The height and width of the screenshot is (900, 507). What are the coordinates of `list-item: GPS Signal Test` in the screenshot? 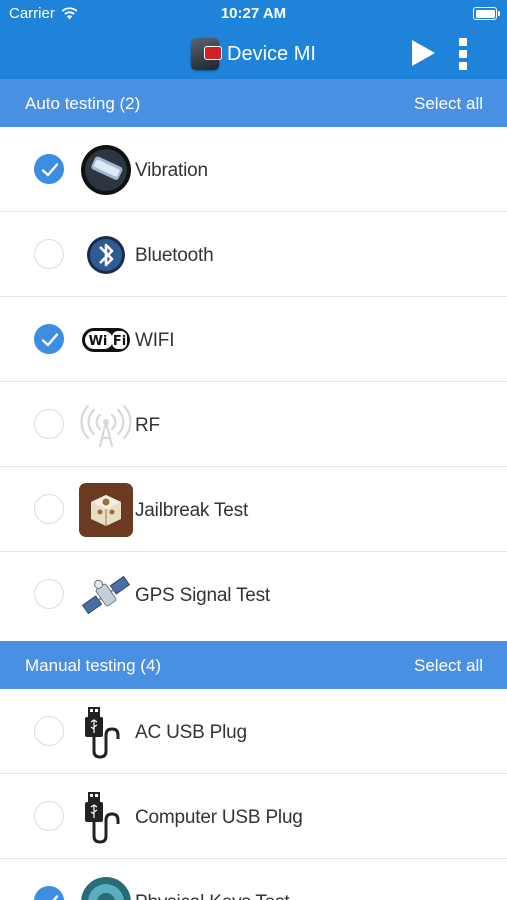 It's located at (253, 594).